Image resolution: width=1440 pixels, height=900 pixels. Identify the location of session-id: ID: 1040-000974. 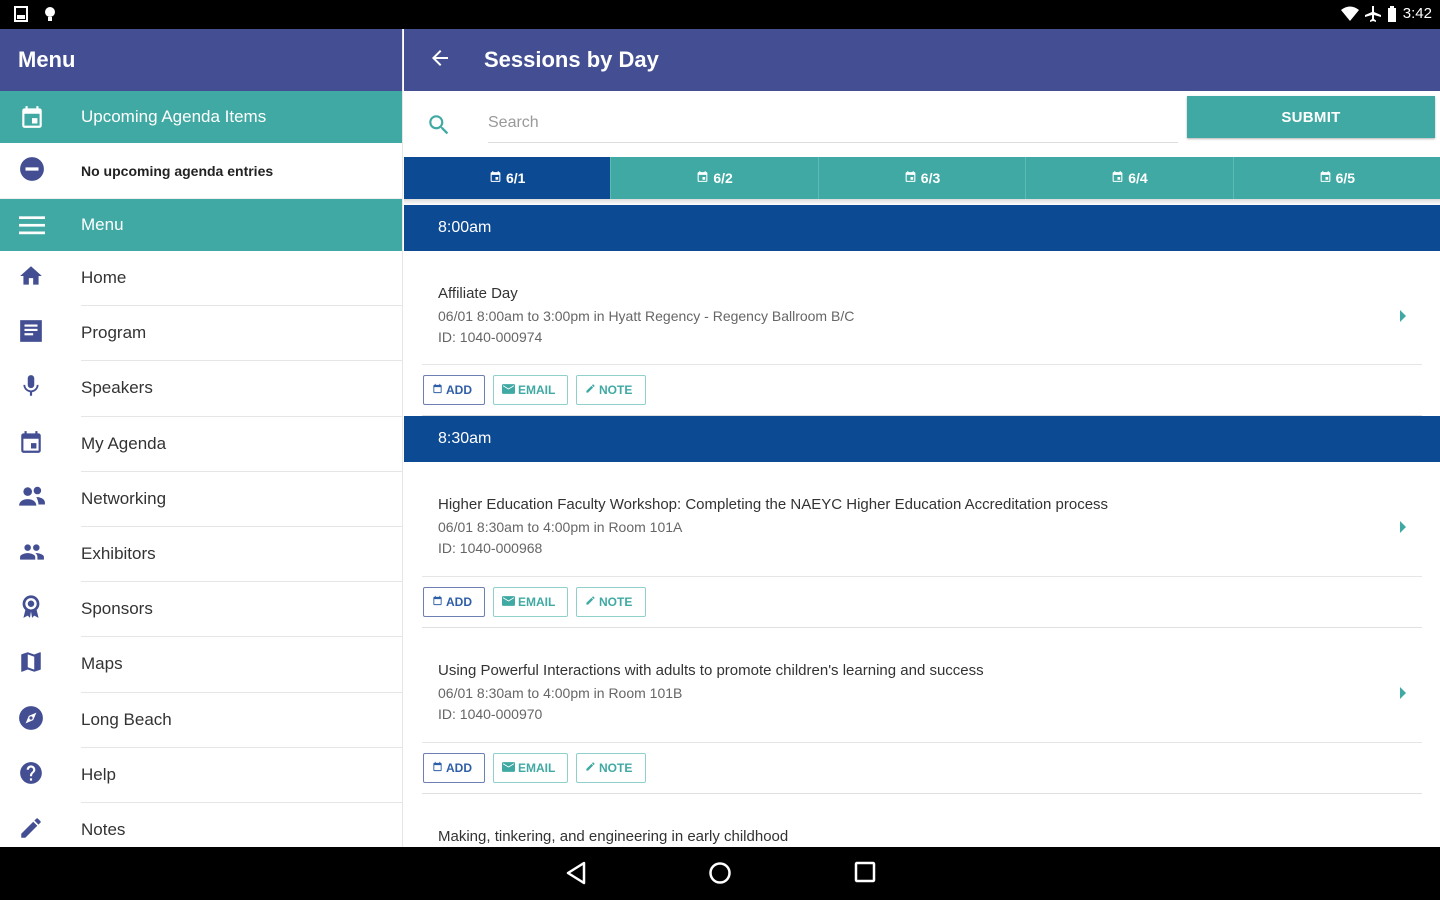
(490, 337).